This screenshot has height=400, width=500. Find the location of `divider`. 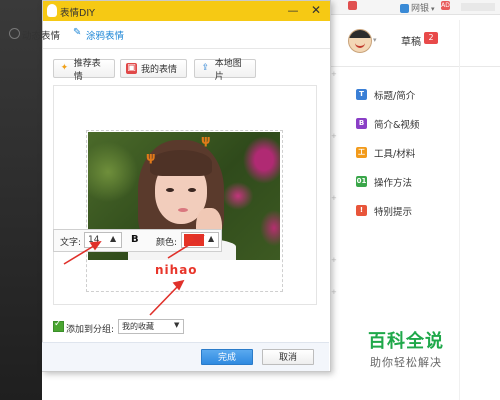

divider is located at coordinates (414, 66).